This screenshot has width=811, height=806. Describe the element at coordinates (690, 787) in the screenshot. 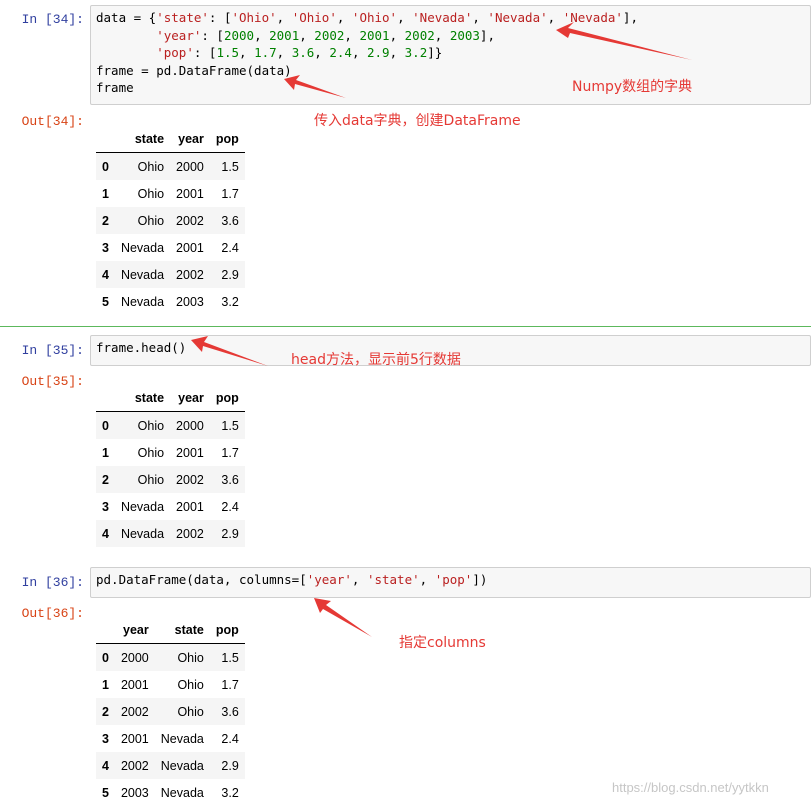

I see `watermark: https://blog.csdn.net/yytkkn` at that location.